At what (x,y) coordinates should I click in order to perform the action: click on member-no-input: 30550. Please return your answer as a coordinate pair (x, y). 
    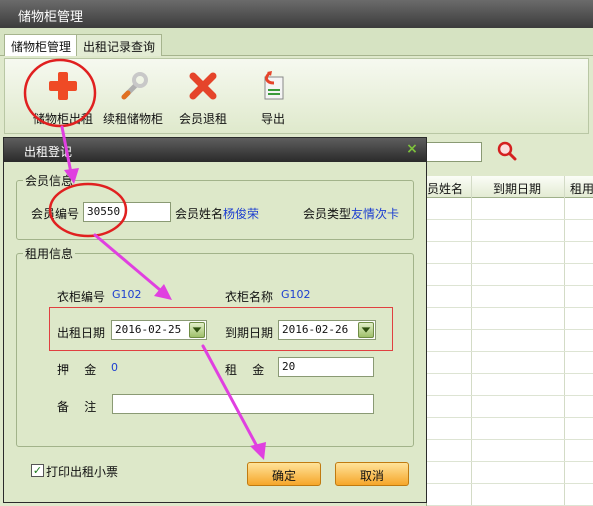
    Looking at the image, I should click on (127, 212).